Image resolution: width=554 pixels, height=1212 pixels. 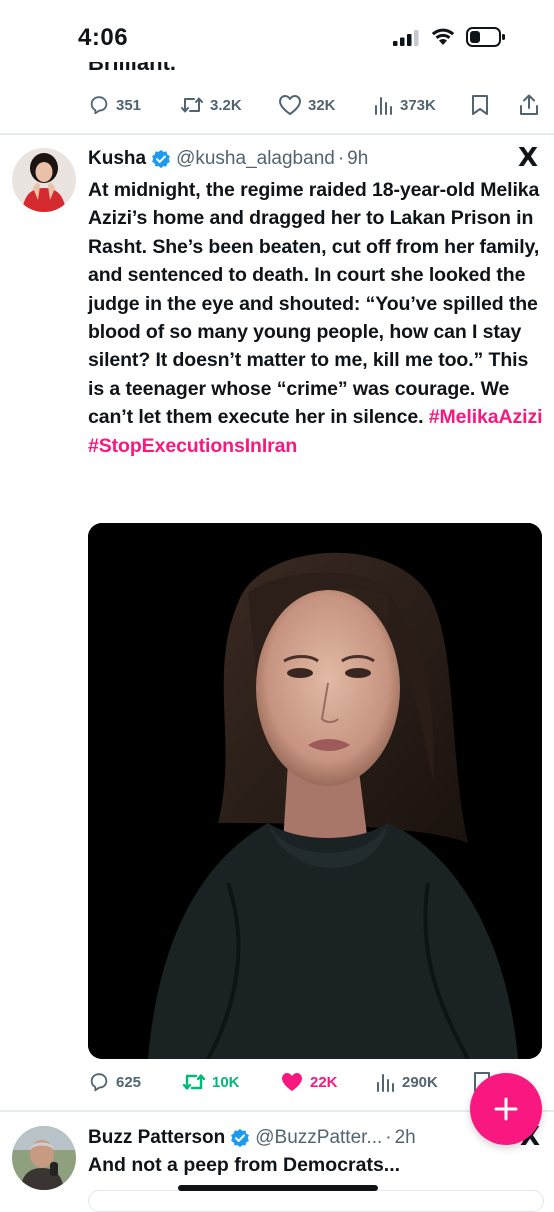 I want to click on view-count: 373K, so click(x=418, y=105).